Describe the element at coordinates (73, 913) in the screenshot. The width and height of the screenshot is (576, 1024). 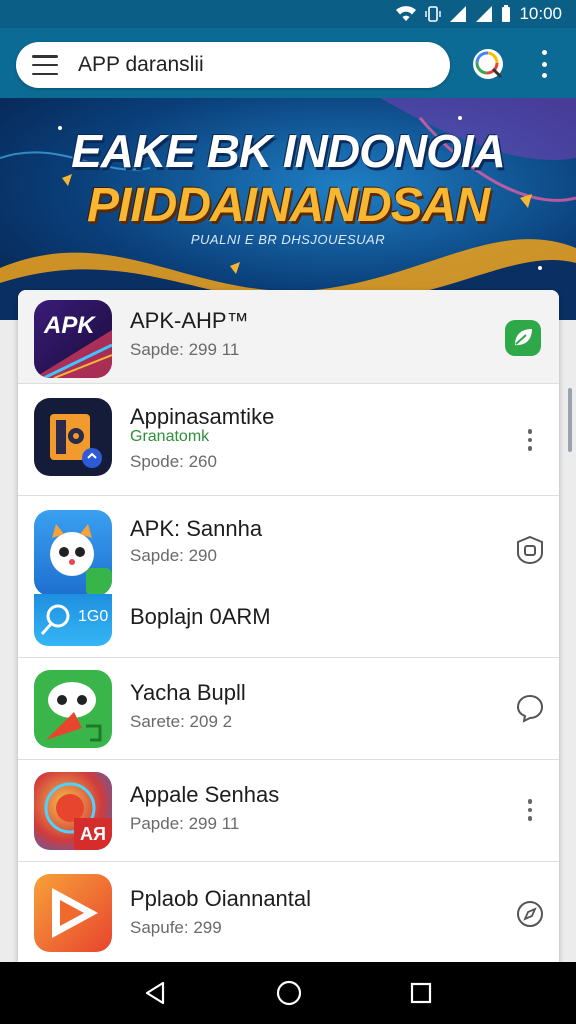
I see `app-icon-play` at that location.